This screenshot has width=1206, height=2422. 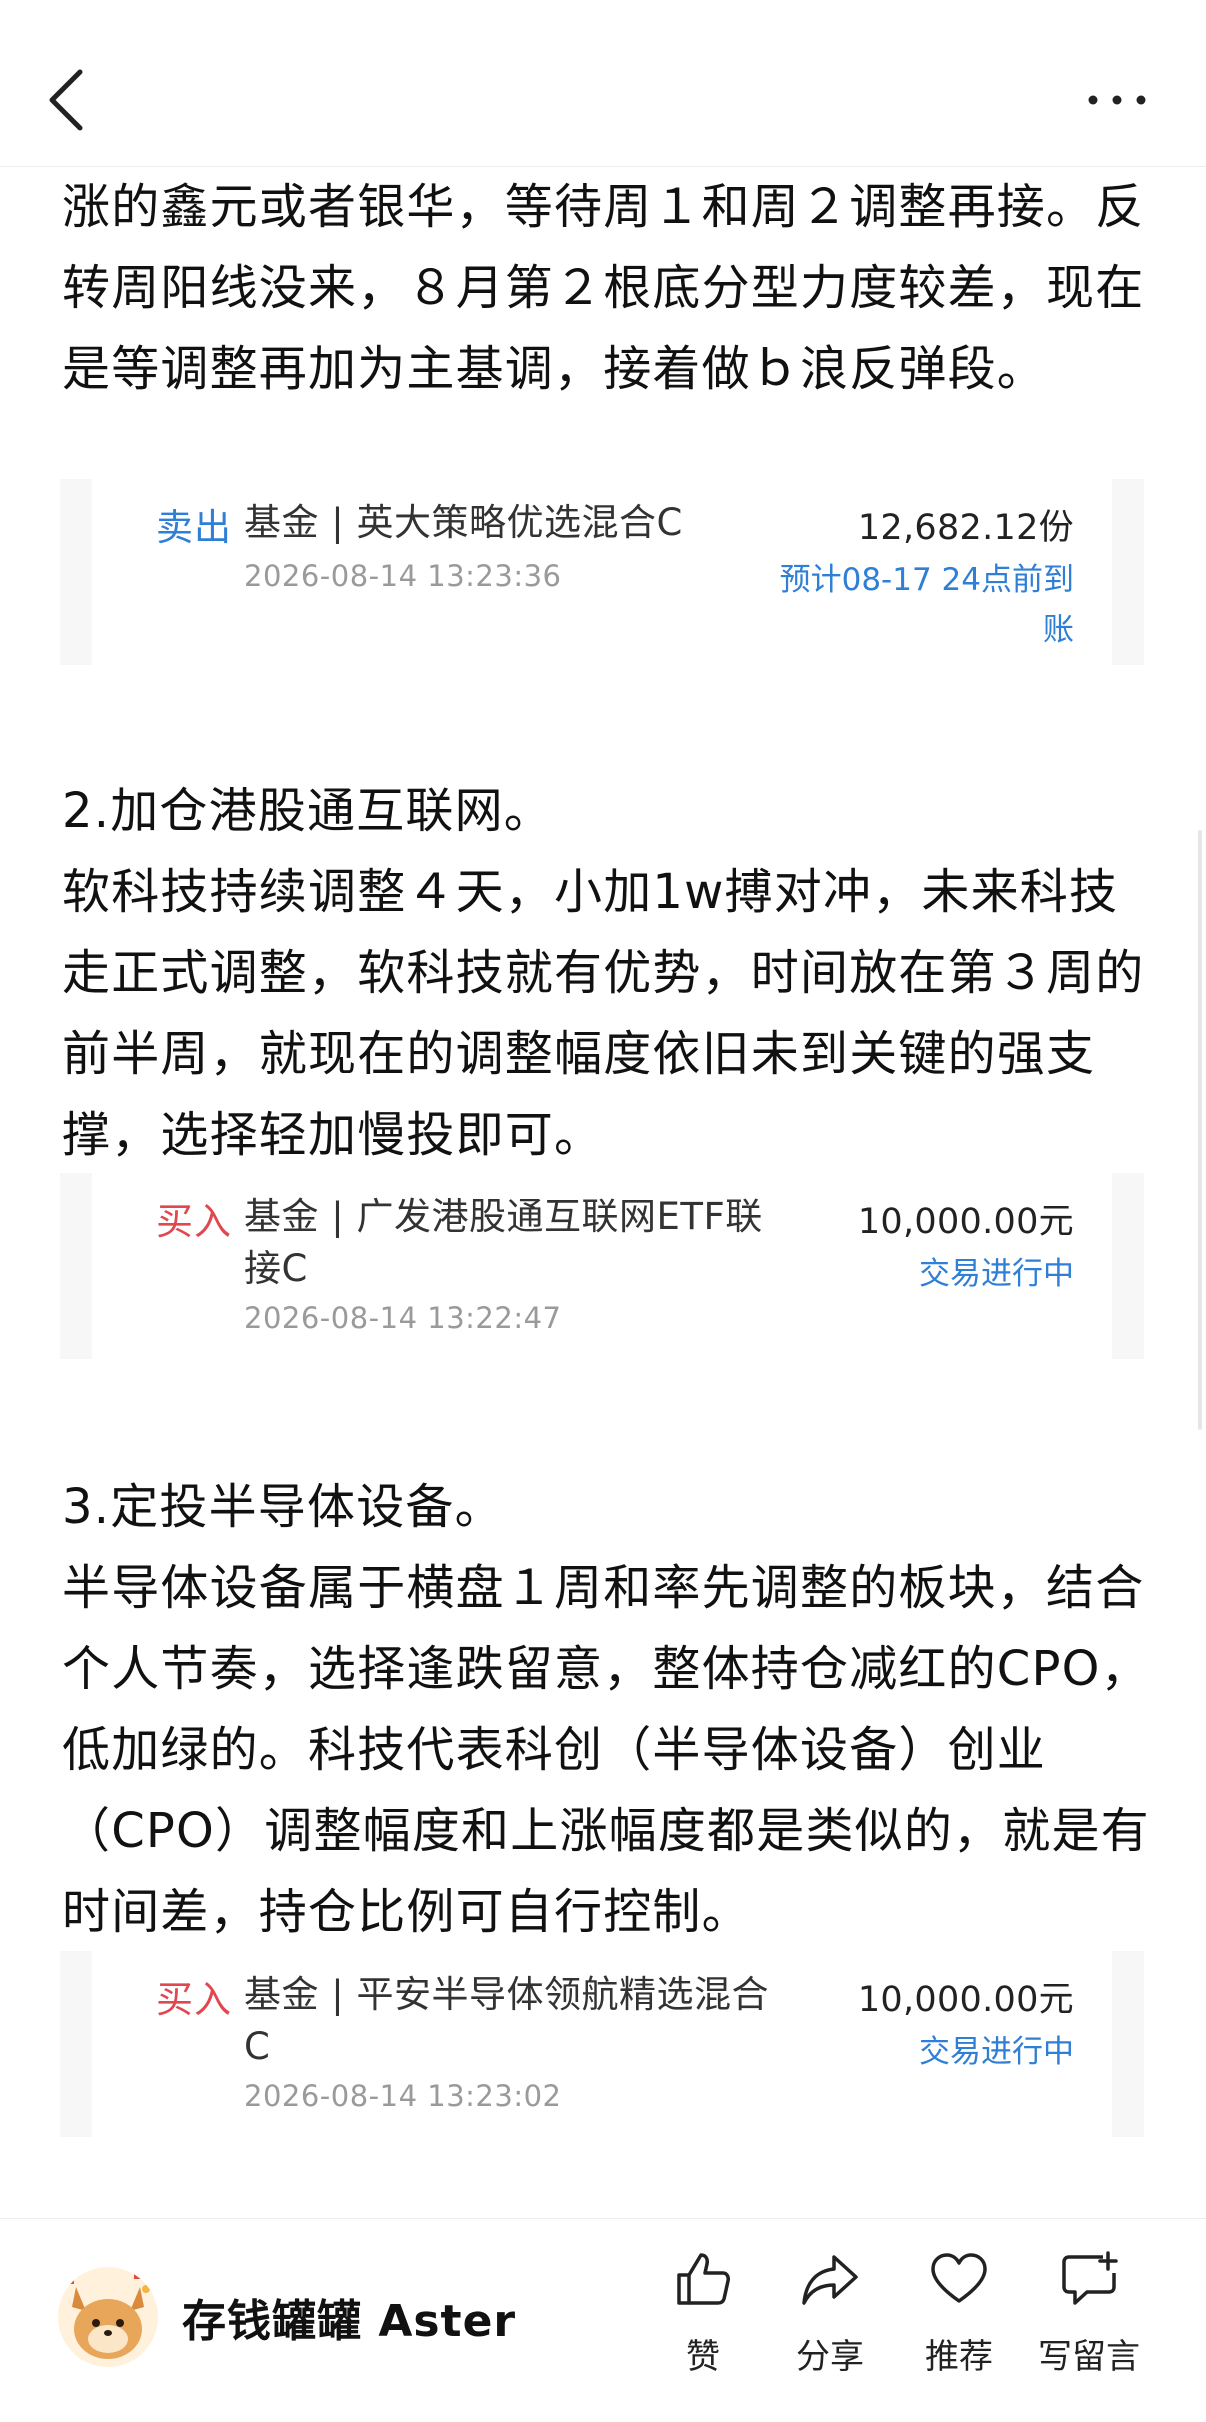 I want to click on fund-name: 基金 | 平安半导体领航精选混合C, so click(x=506, y=2020).